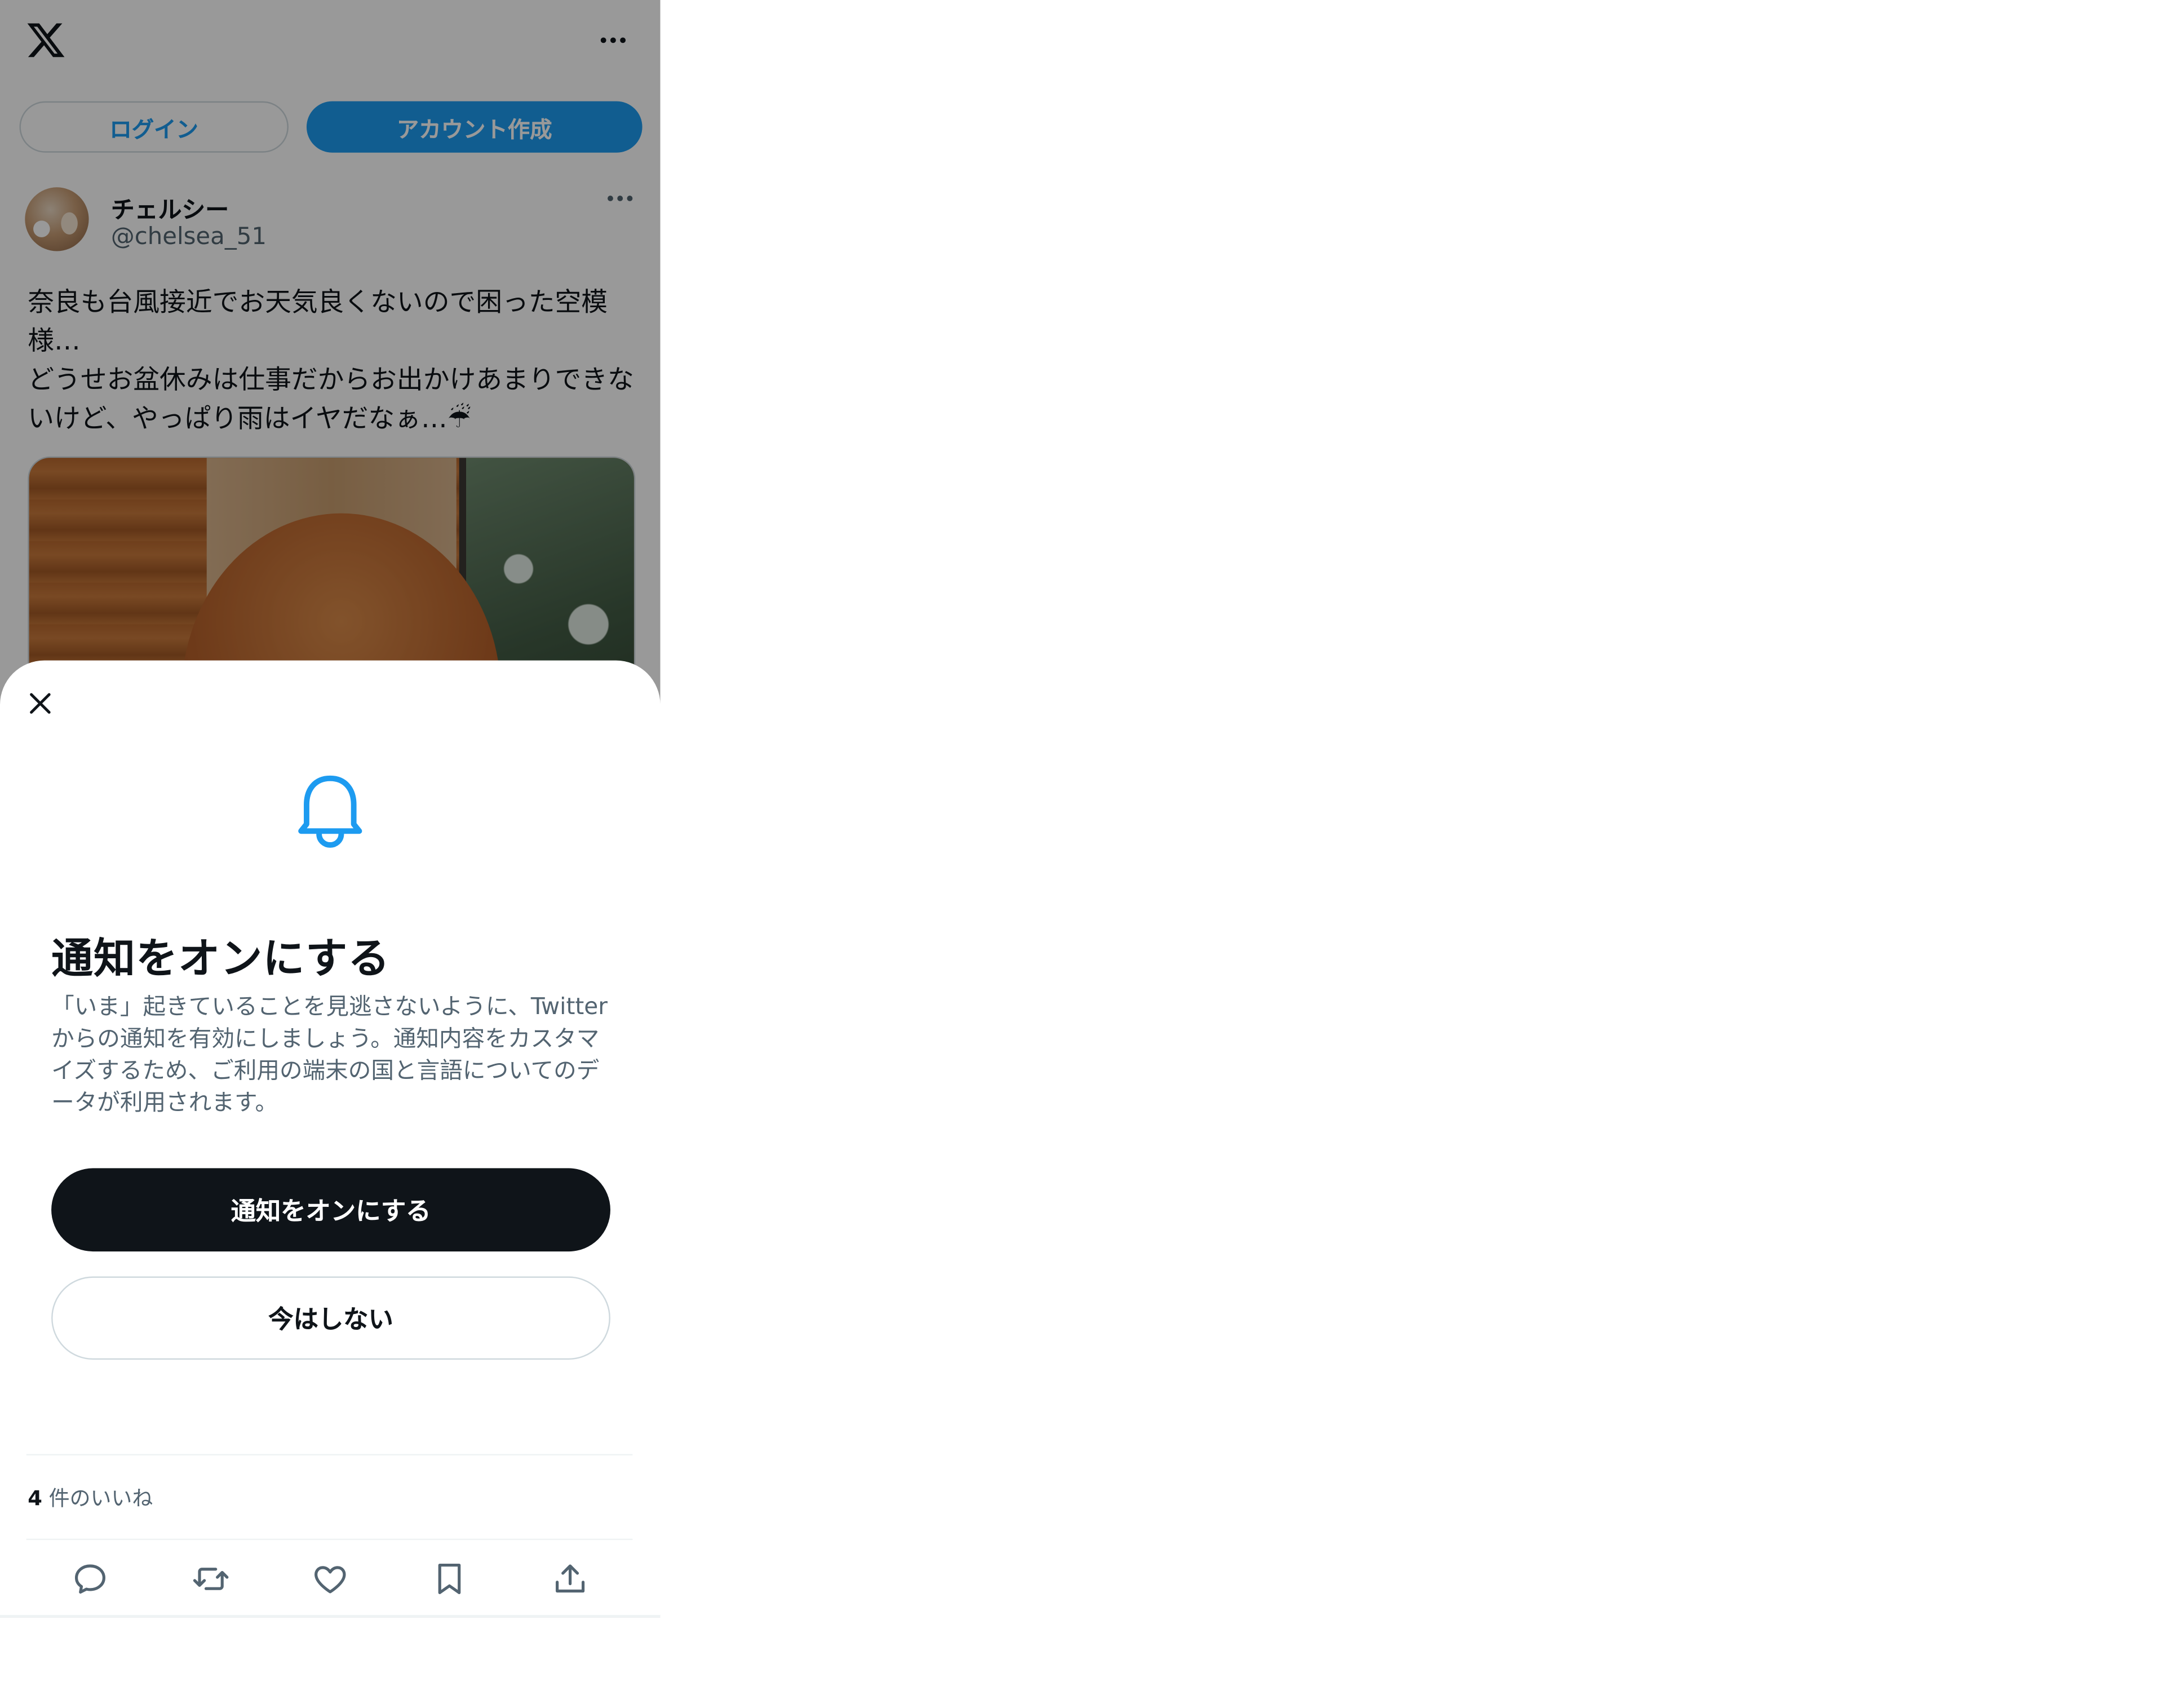 Image resolution: width=2171 pixels, height=1708 pixels. I want to click on likes-count: 4 件のいいね, so click(90, 1497).